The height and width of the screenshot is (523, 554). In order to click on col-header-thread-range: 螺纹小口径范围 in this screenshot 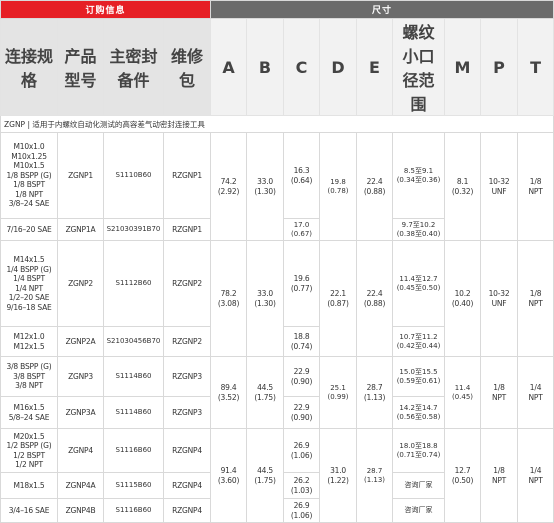, I will do `click(419, 67)`.